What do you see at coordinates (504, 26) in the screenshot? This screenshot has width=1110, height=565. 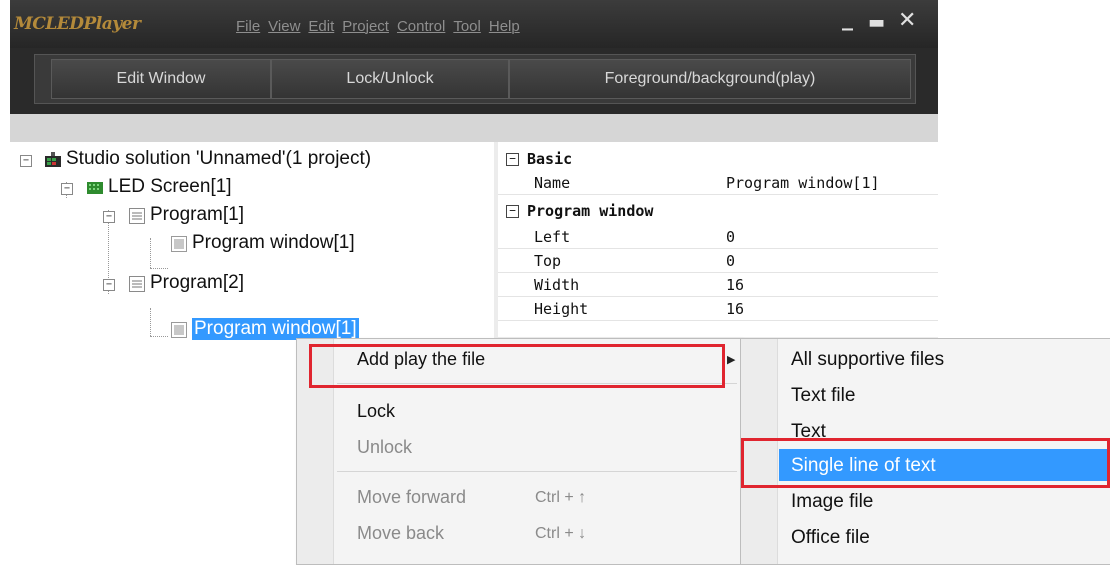 I see `menu-help: Help` at bounding box center [504, 26].